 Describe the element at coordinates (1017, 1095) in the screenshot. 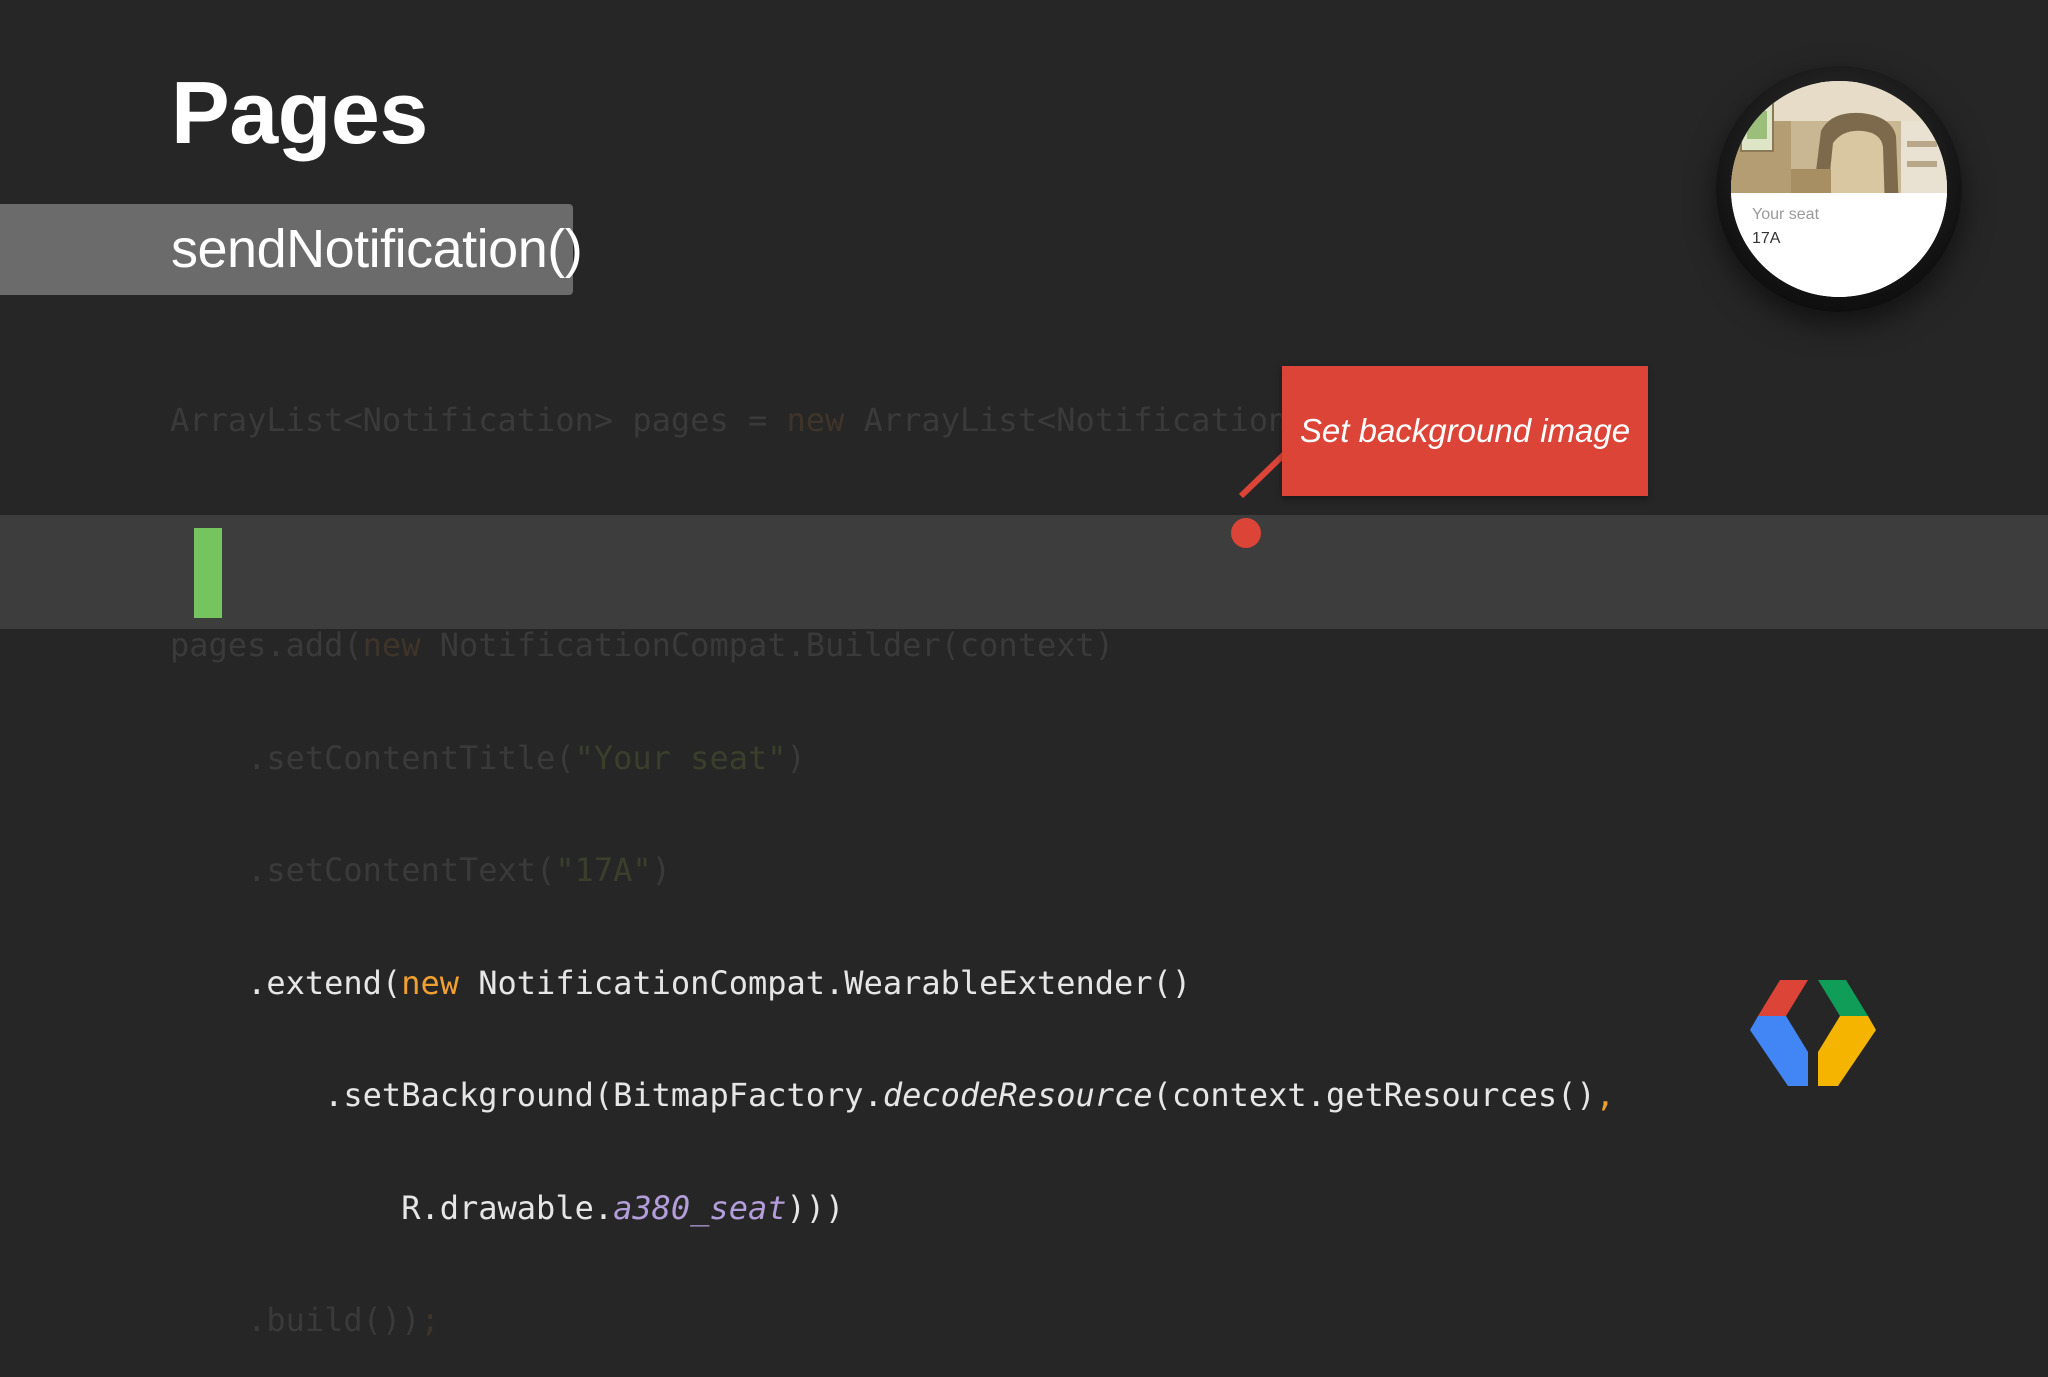

I see `code-method-italic: decodeResource` at that location.